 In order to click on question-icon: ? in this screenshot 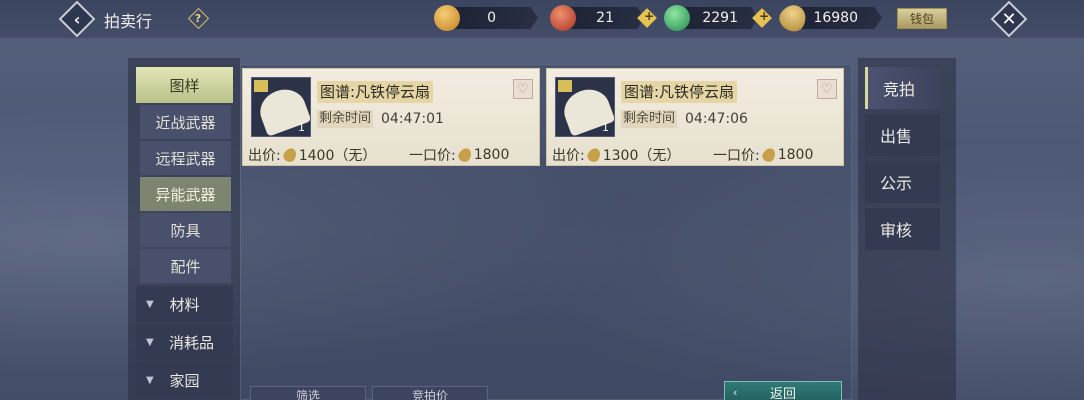, I will do `click(198, 18)`.